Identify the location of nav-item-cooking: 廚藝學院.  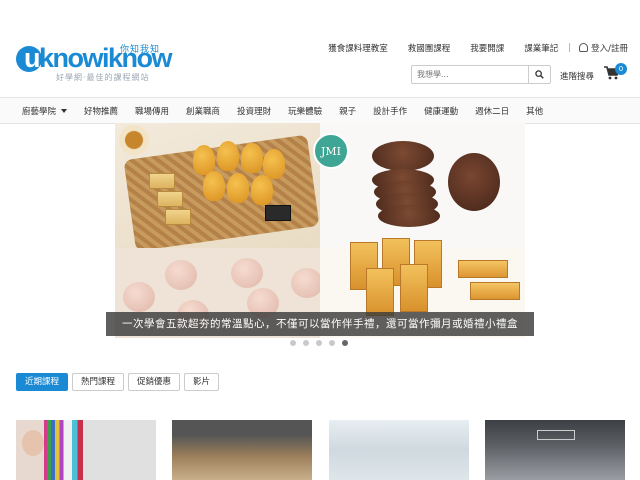
(45, 111).